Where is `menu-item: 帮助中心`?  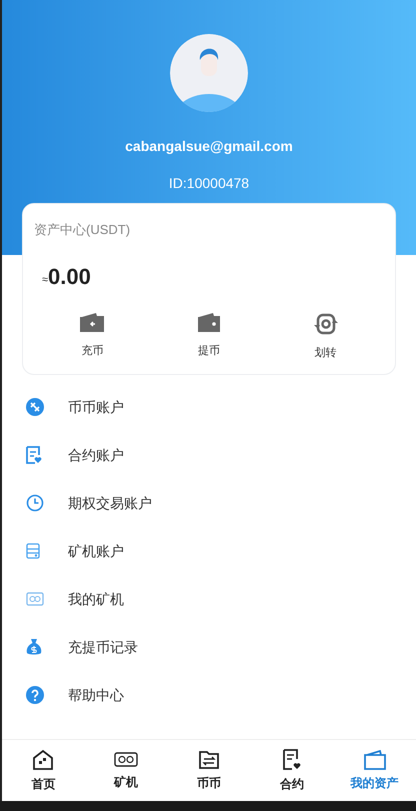
menu-item: 帮助中心 is located at coordinates (209, 695).